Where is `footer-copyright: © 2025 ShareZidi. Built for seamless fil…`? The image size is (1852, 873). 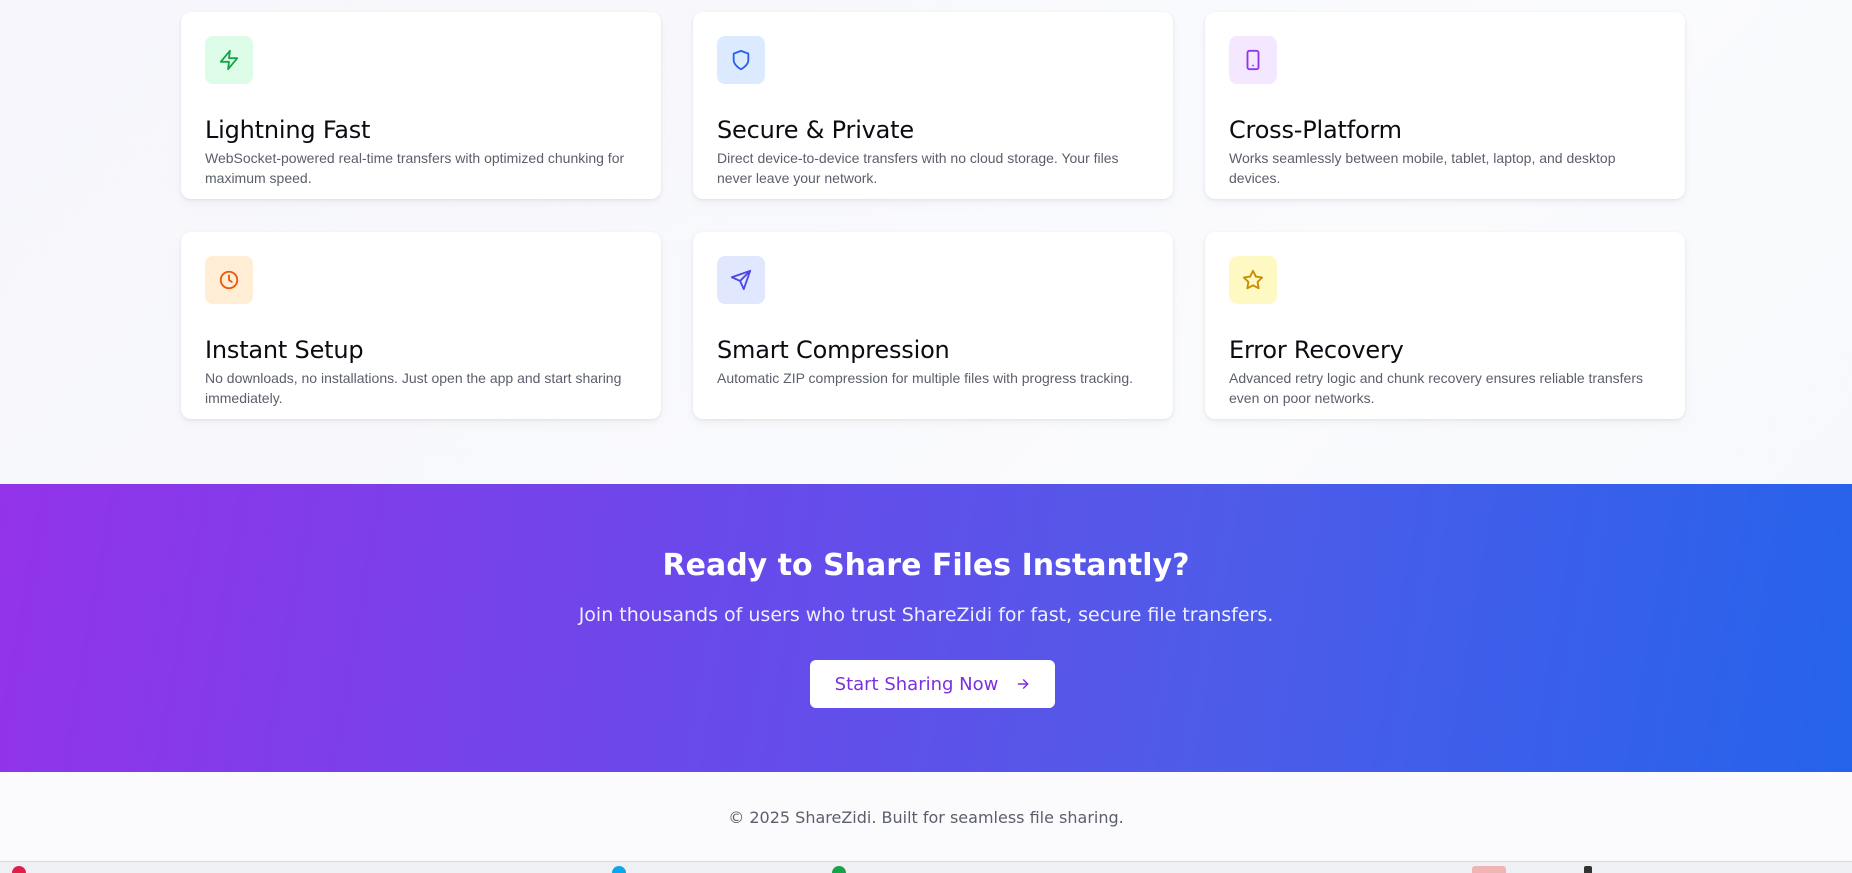
footer-copyright: © 2025 ShareZidi. Built for seamless fil… is located at coordinates (926, 817).